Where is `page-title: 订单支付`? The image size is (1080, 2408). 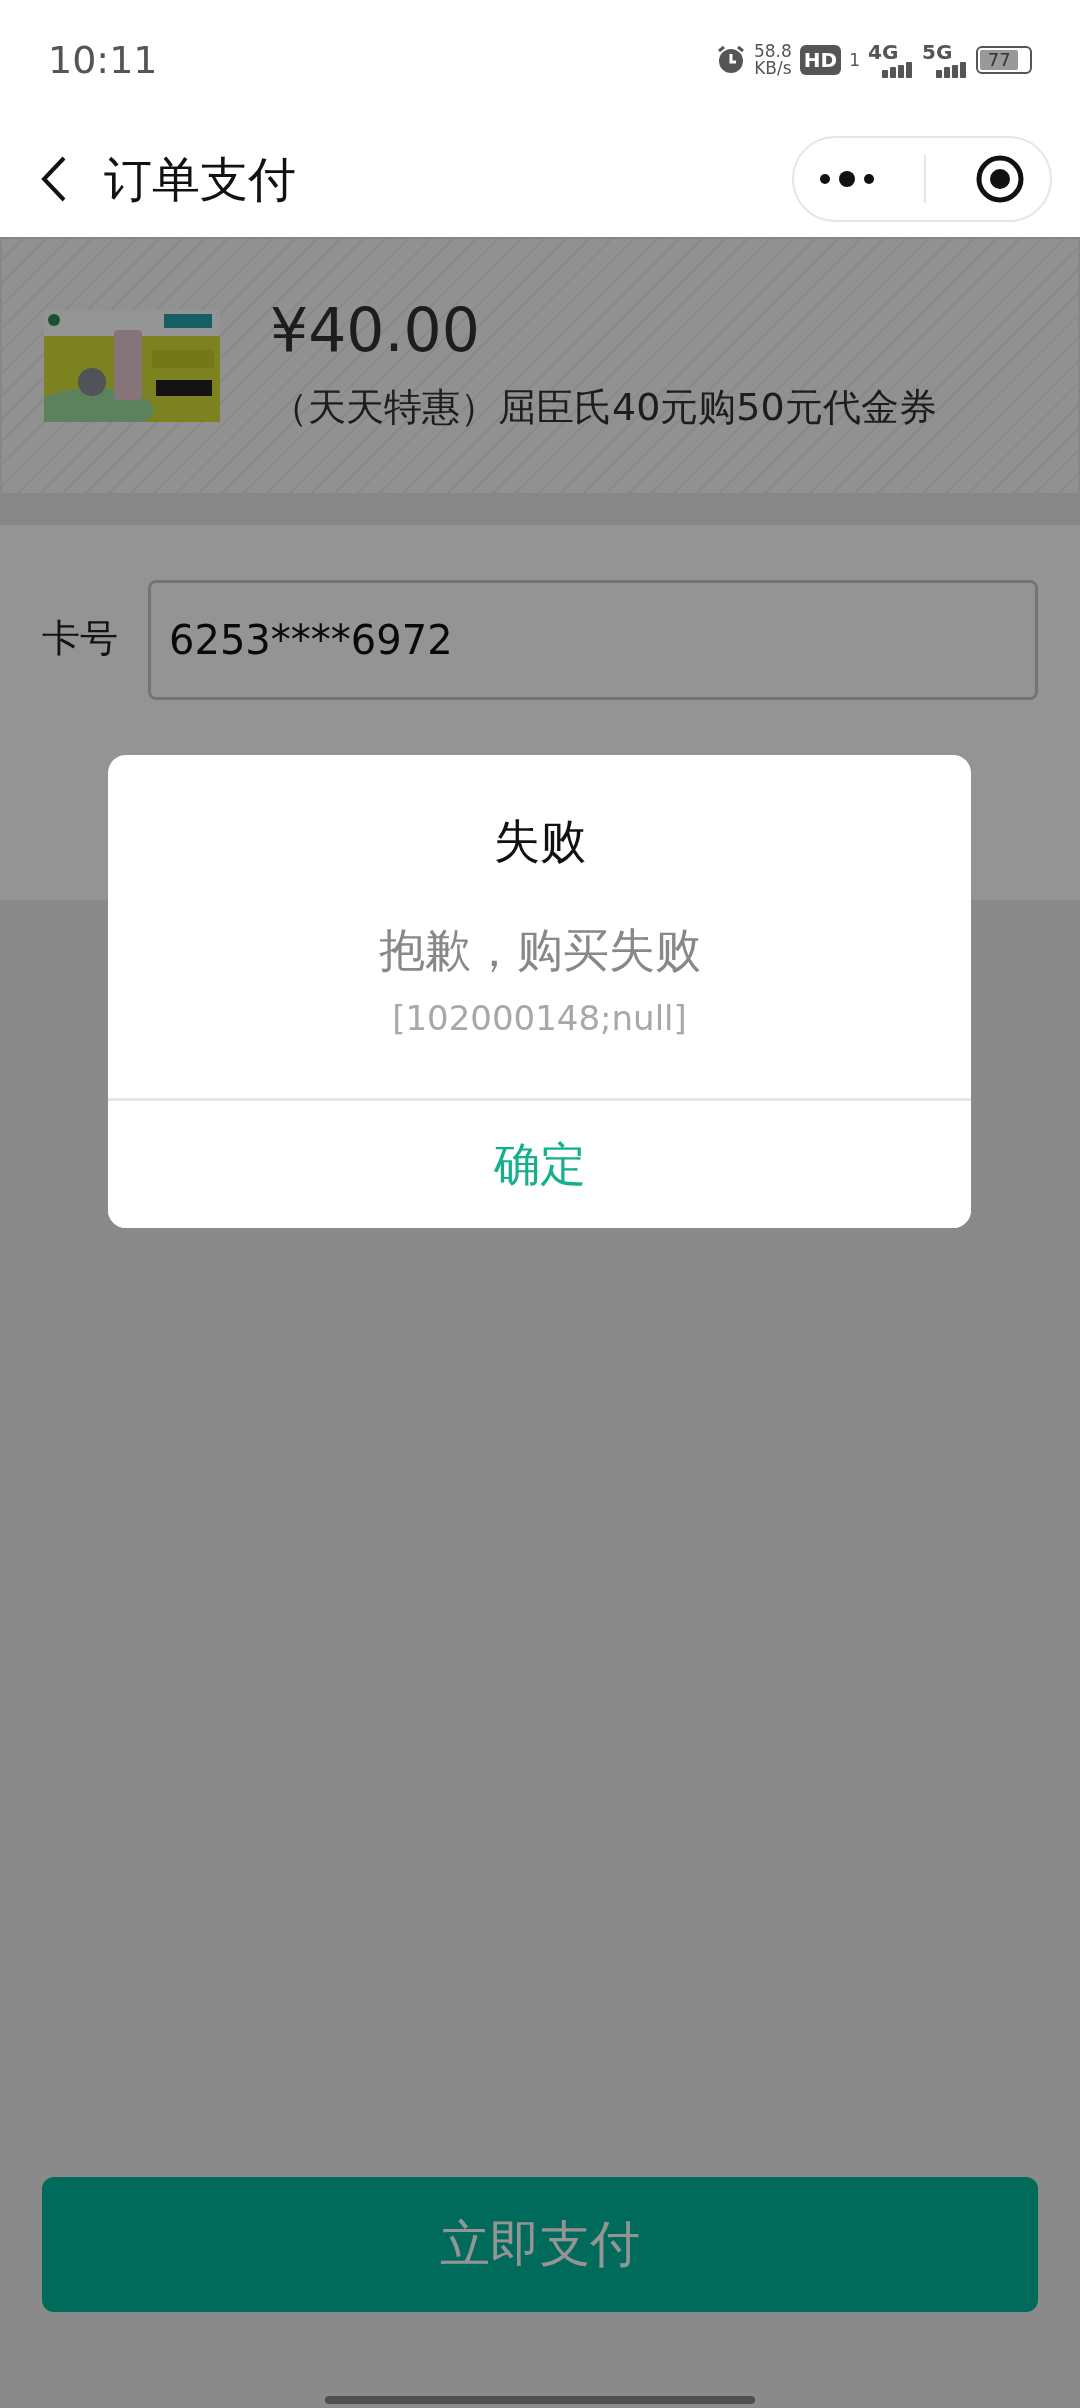
page-title: 订单支付 is located at coordinates (200, 179).